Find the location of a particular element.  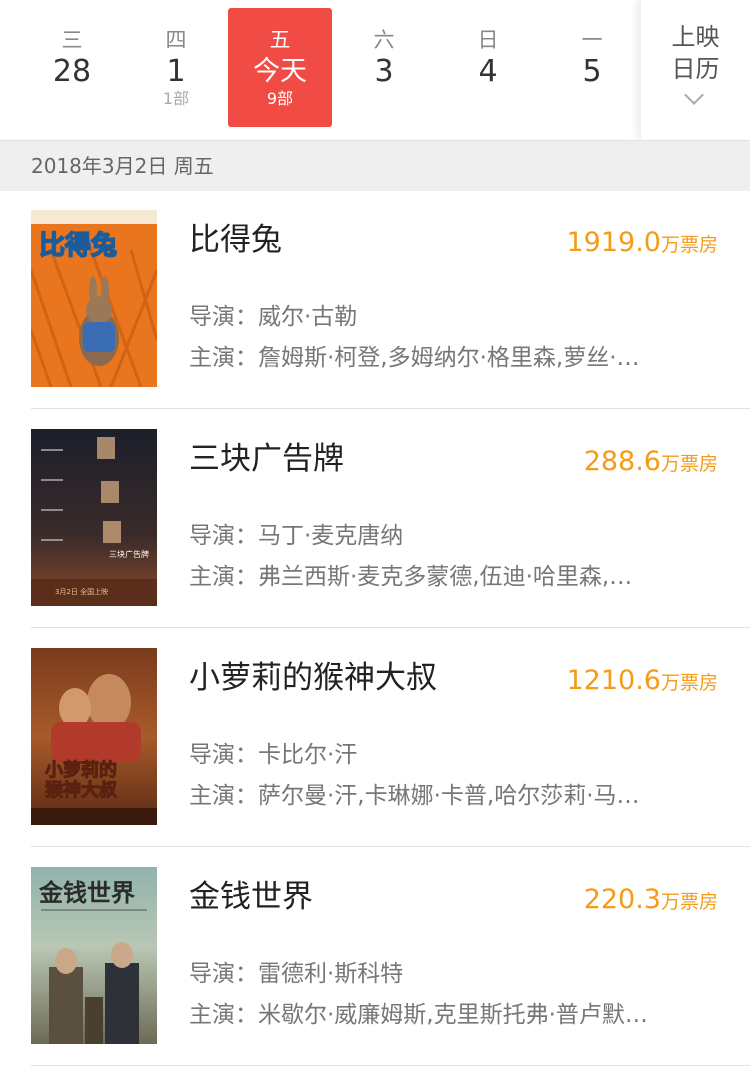

day-tab-1: 四 1 1部 is located at coordinates (176, 67).